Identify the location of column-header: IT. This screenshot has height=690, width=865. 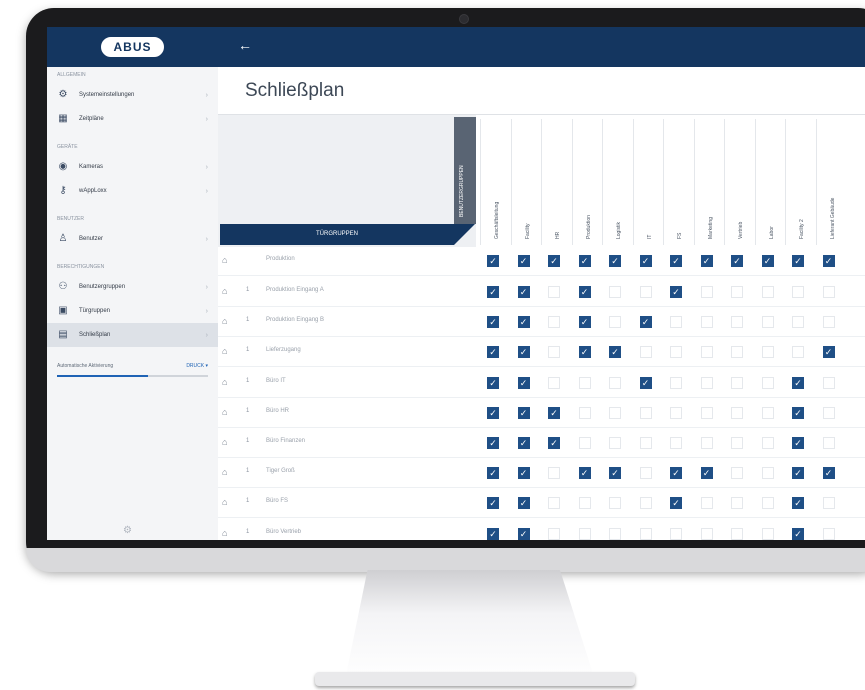
(648, 182).